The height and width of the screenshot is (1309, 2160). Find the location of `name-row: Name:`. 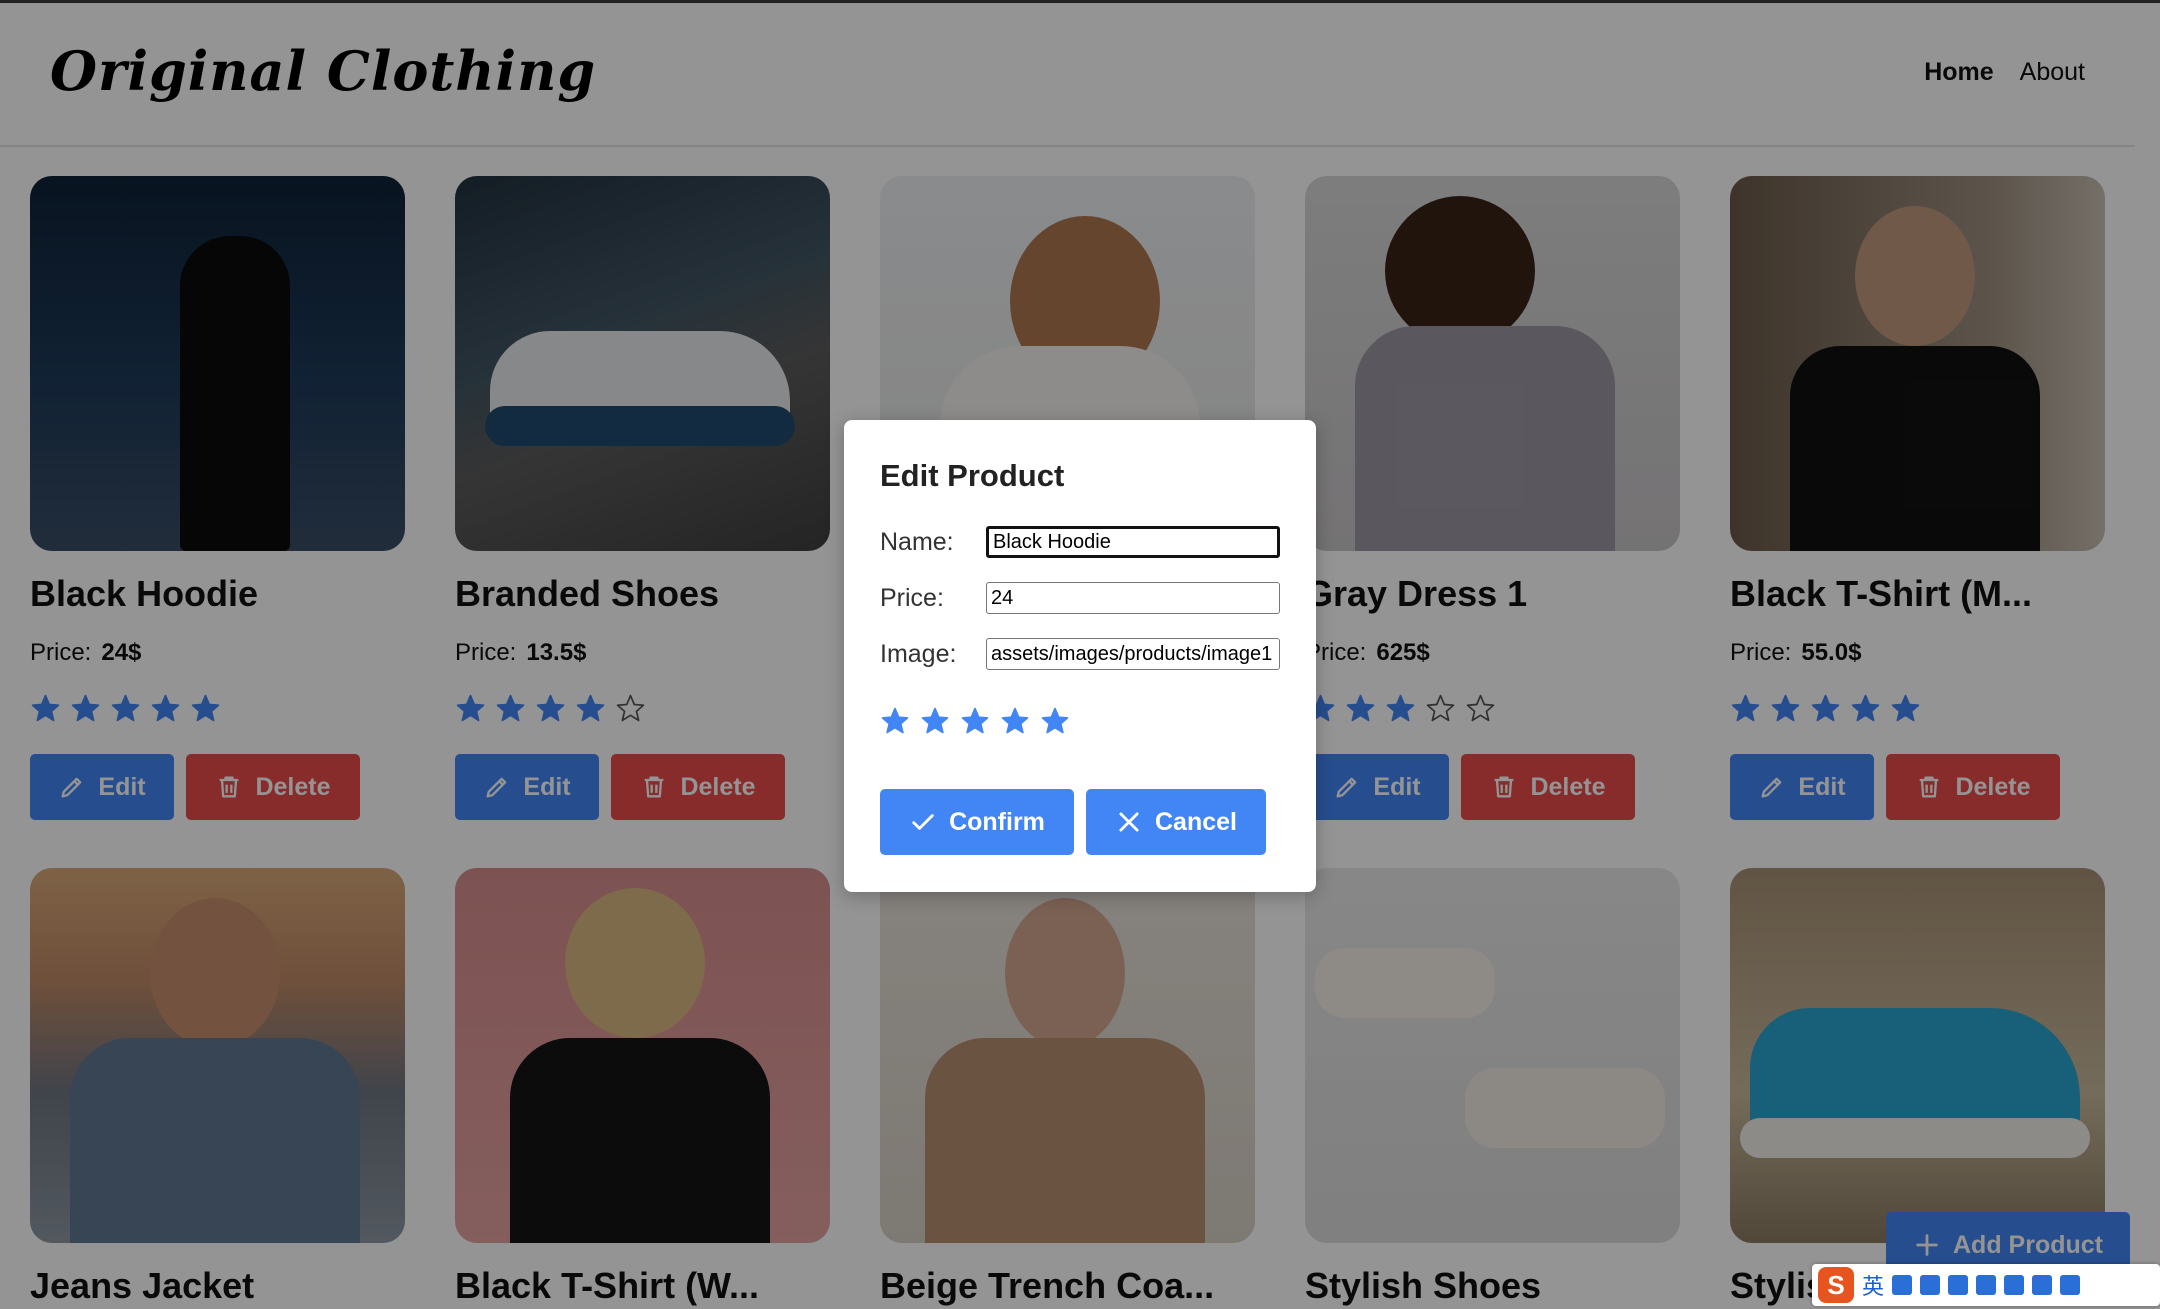

name-row: Name: is located at coordinates (1080, 542).